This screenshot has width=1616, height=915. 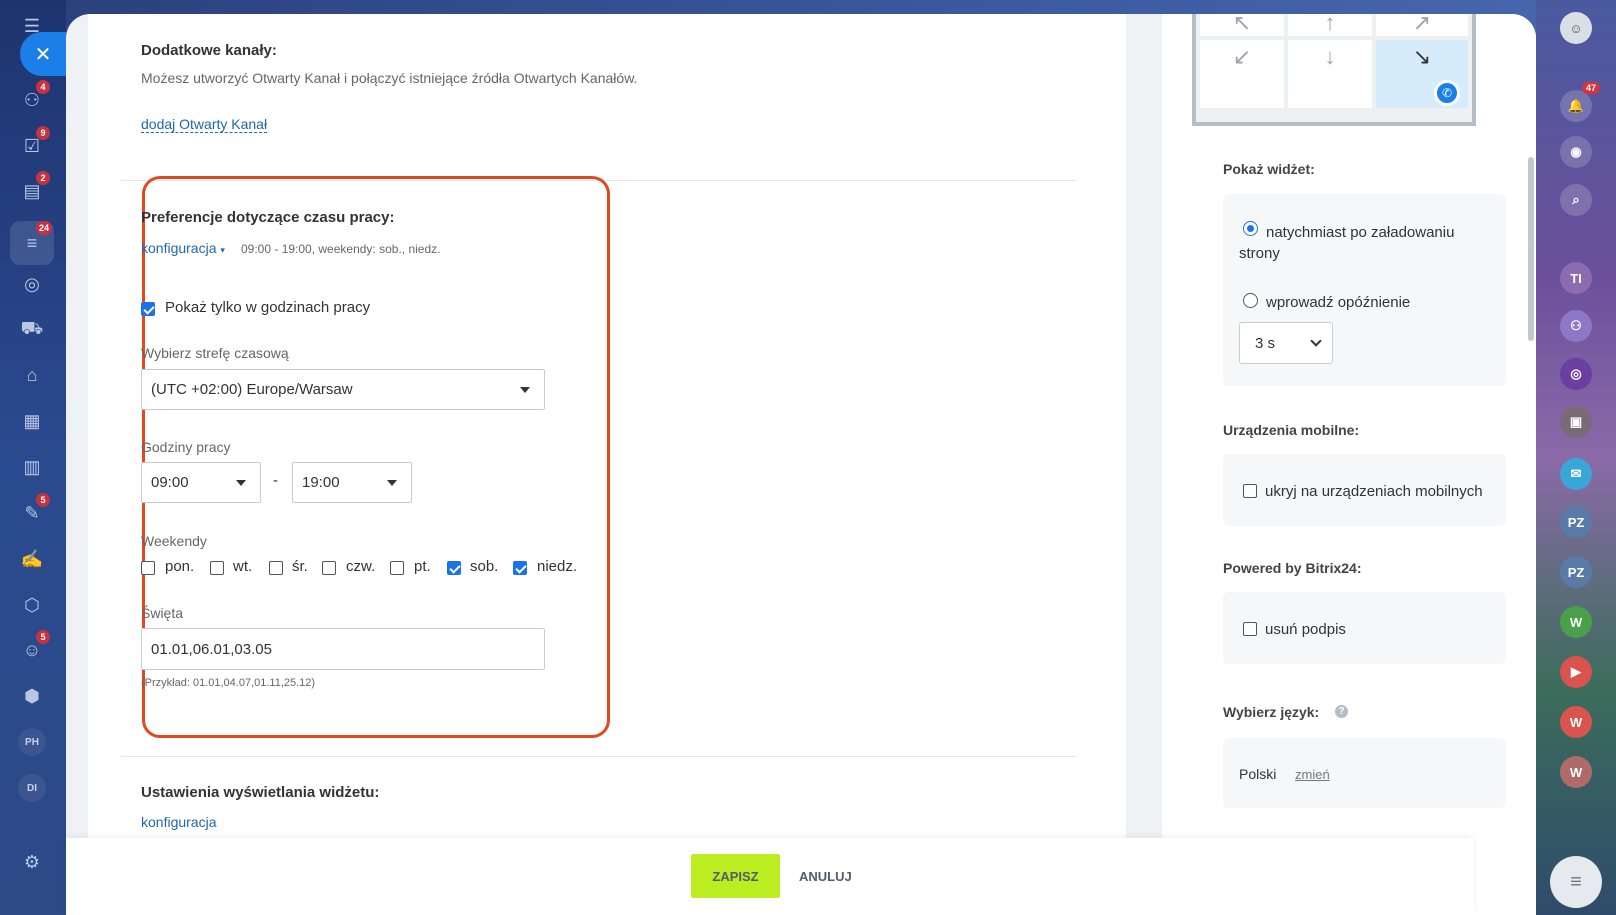 What do you see at coordinates (32, 696) in the screenshot?
I see `box-icon: ⬢` at bounding box center [32, 696].